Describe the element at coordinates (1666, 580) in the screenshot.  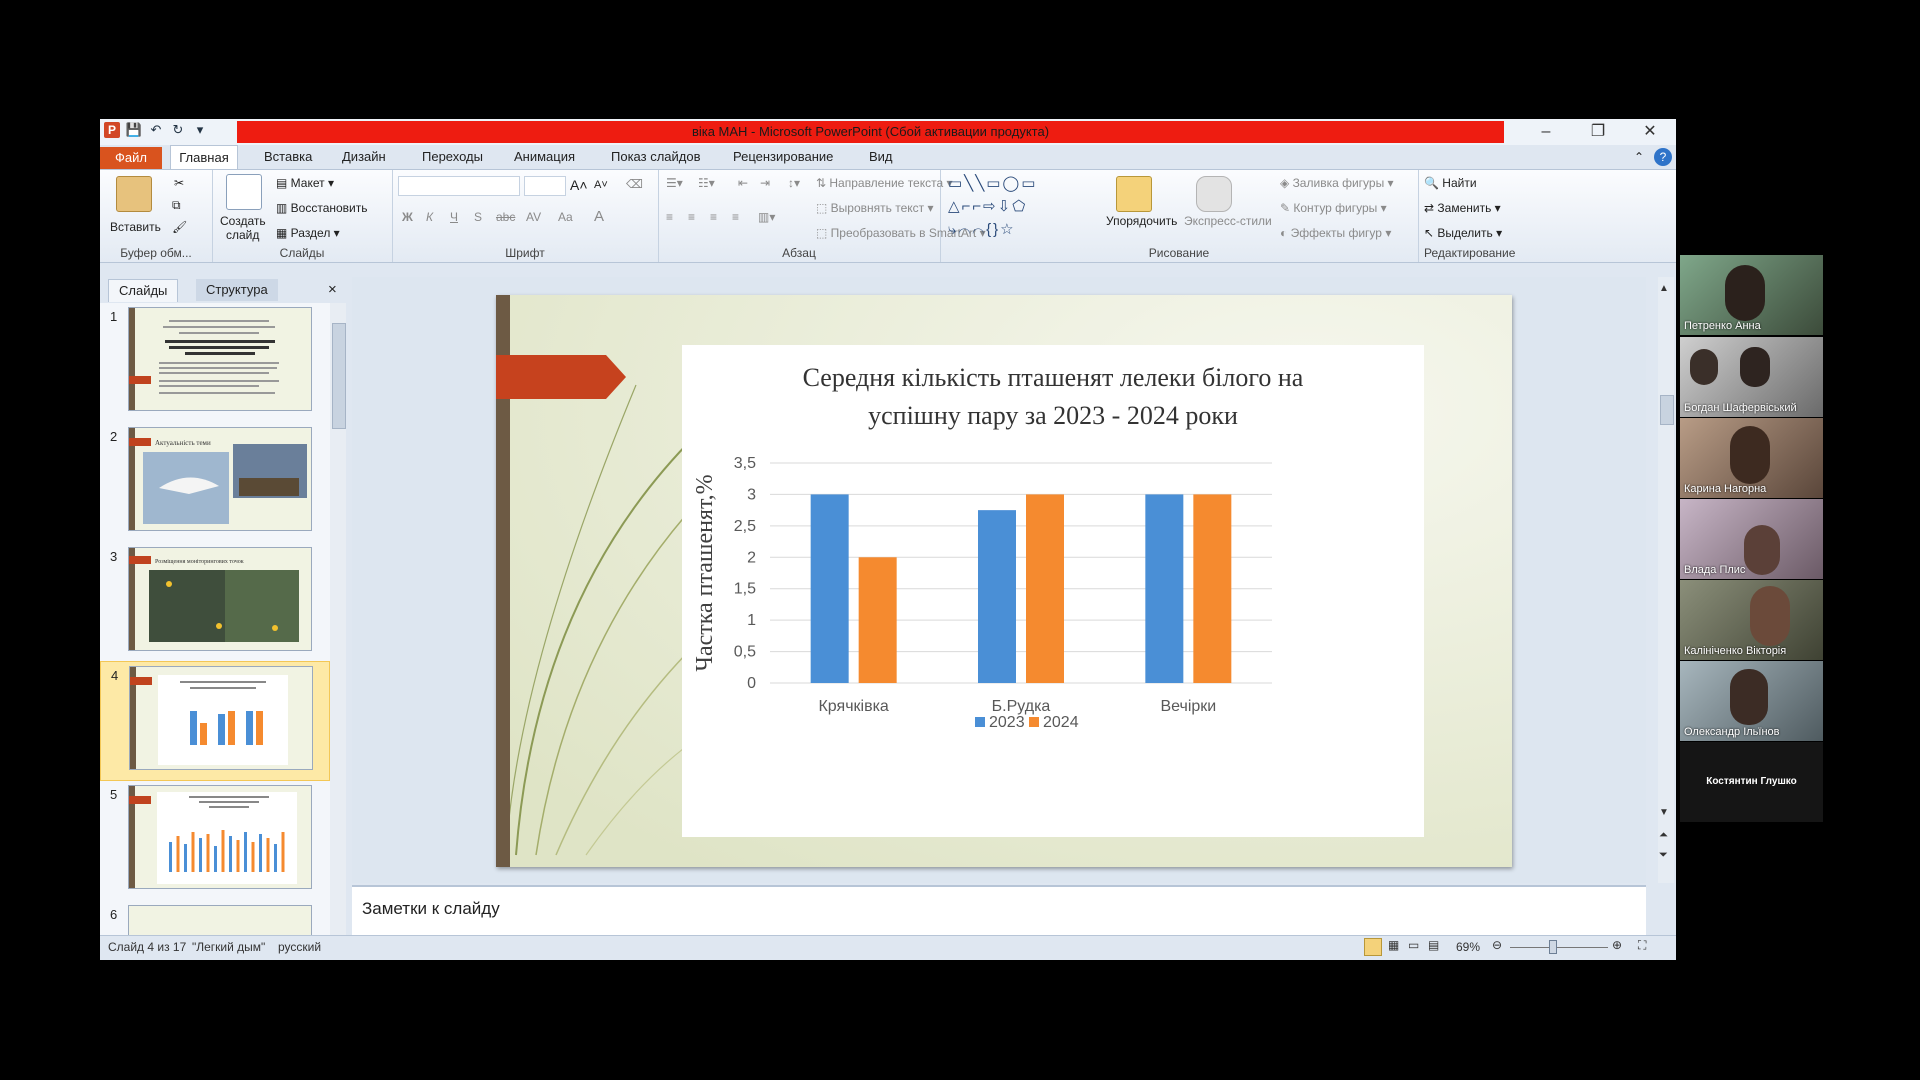
I see `editor-scrollbar: ▲ ▼ ⏶ ⏷` at that location.